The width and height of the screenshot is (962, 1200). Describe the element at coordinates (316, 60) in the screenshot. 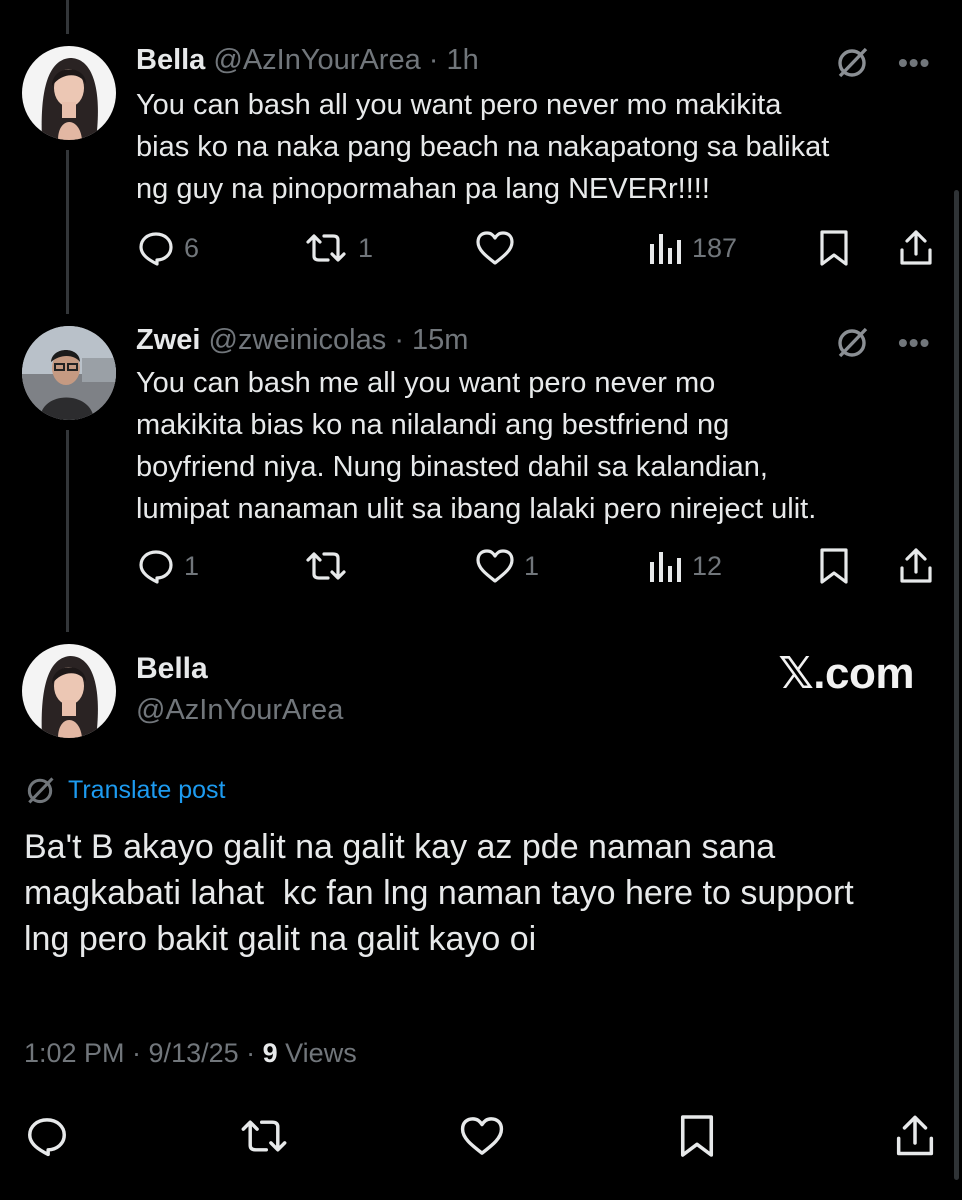

I see `author-handle: @AzInYourArea` at that location.